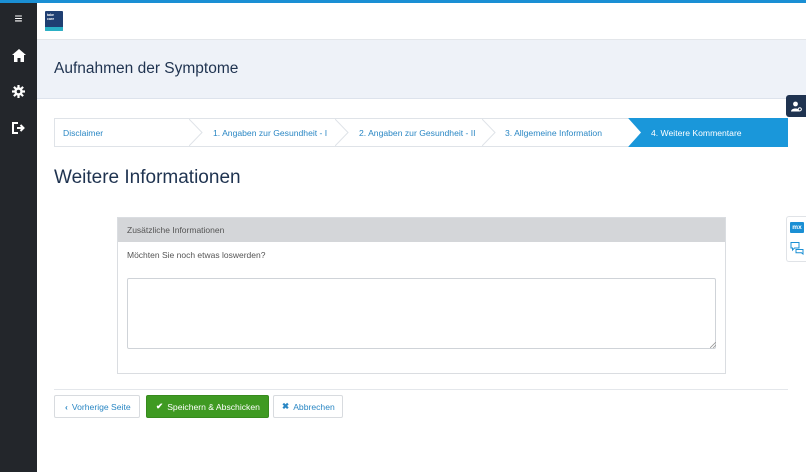 This screenshot has width=806, height=472. I want to click on footer-divider, so click(421, 389).